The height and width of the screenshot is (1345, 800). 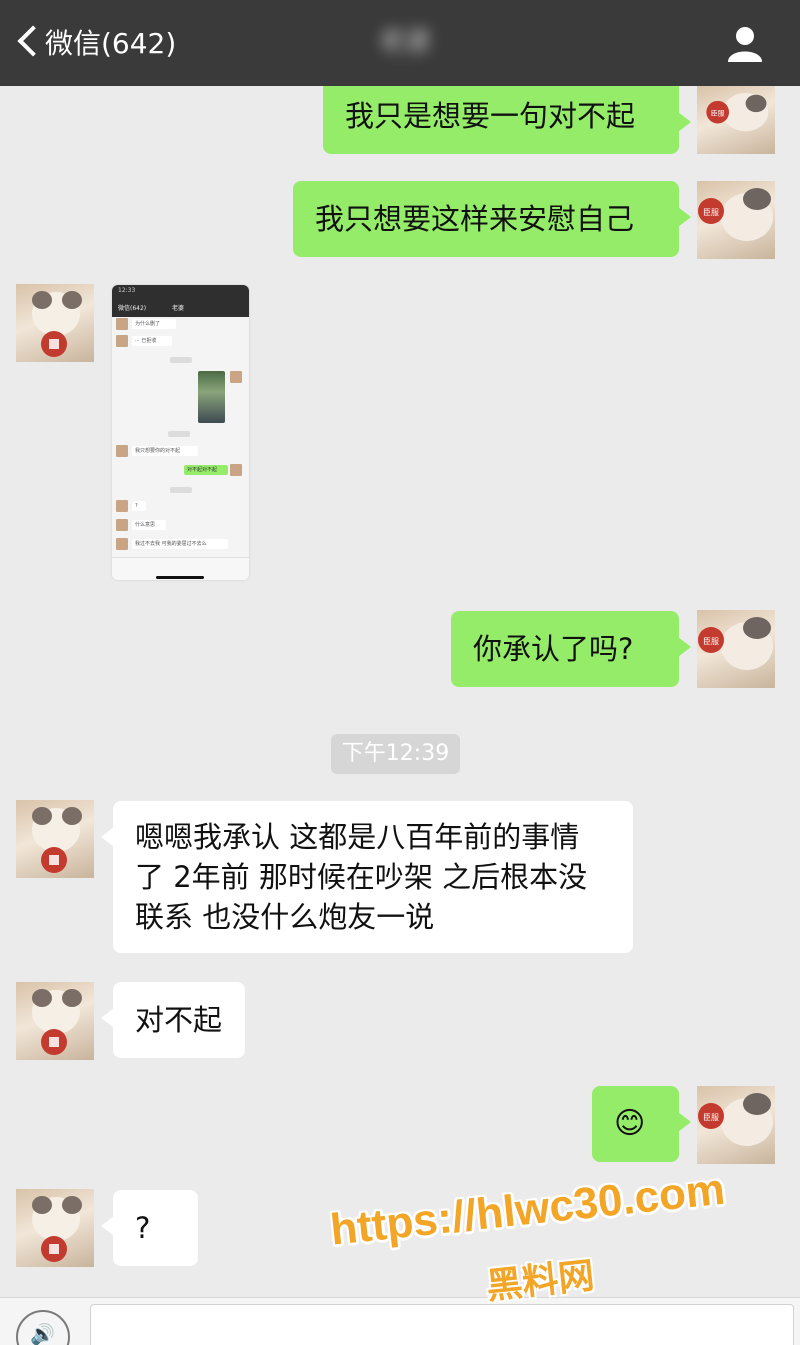 What do you see at coordinates (357, 837) in the screenshot?
I see `message-text-line: 嗯嗯我承认 这都是八百年前的事情` at bounding box center [357, 837].